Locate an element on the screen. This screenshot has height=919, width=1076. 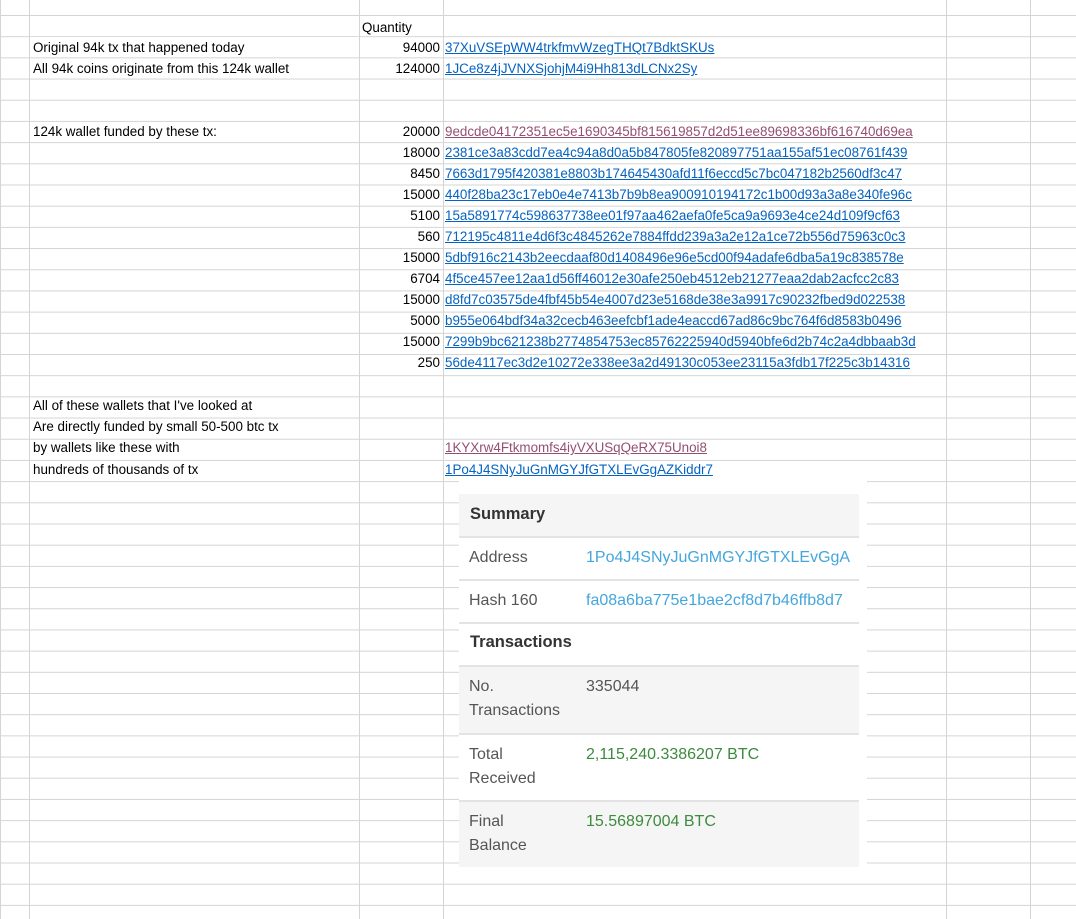
note-line: hundreds of thousands of tx is located at coordinates (115, 469).